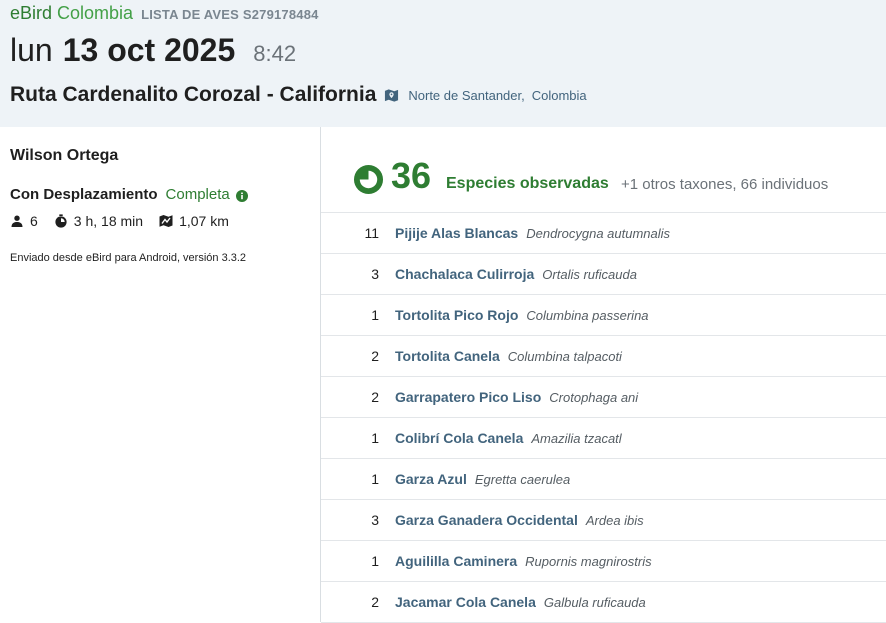 This screenshot has width=886, height=623. I want to click on observation-row: 1 Colibrí Cola Canela Amazilia tzacatl, so click(603, 438).